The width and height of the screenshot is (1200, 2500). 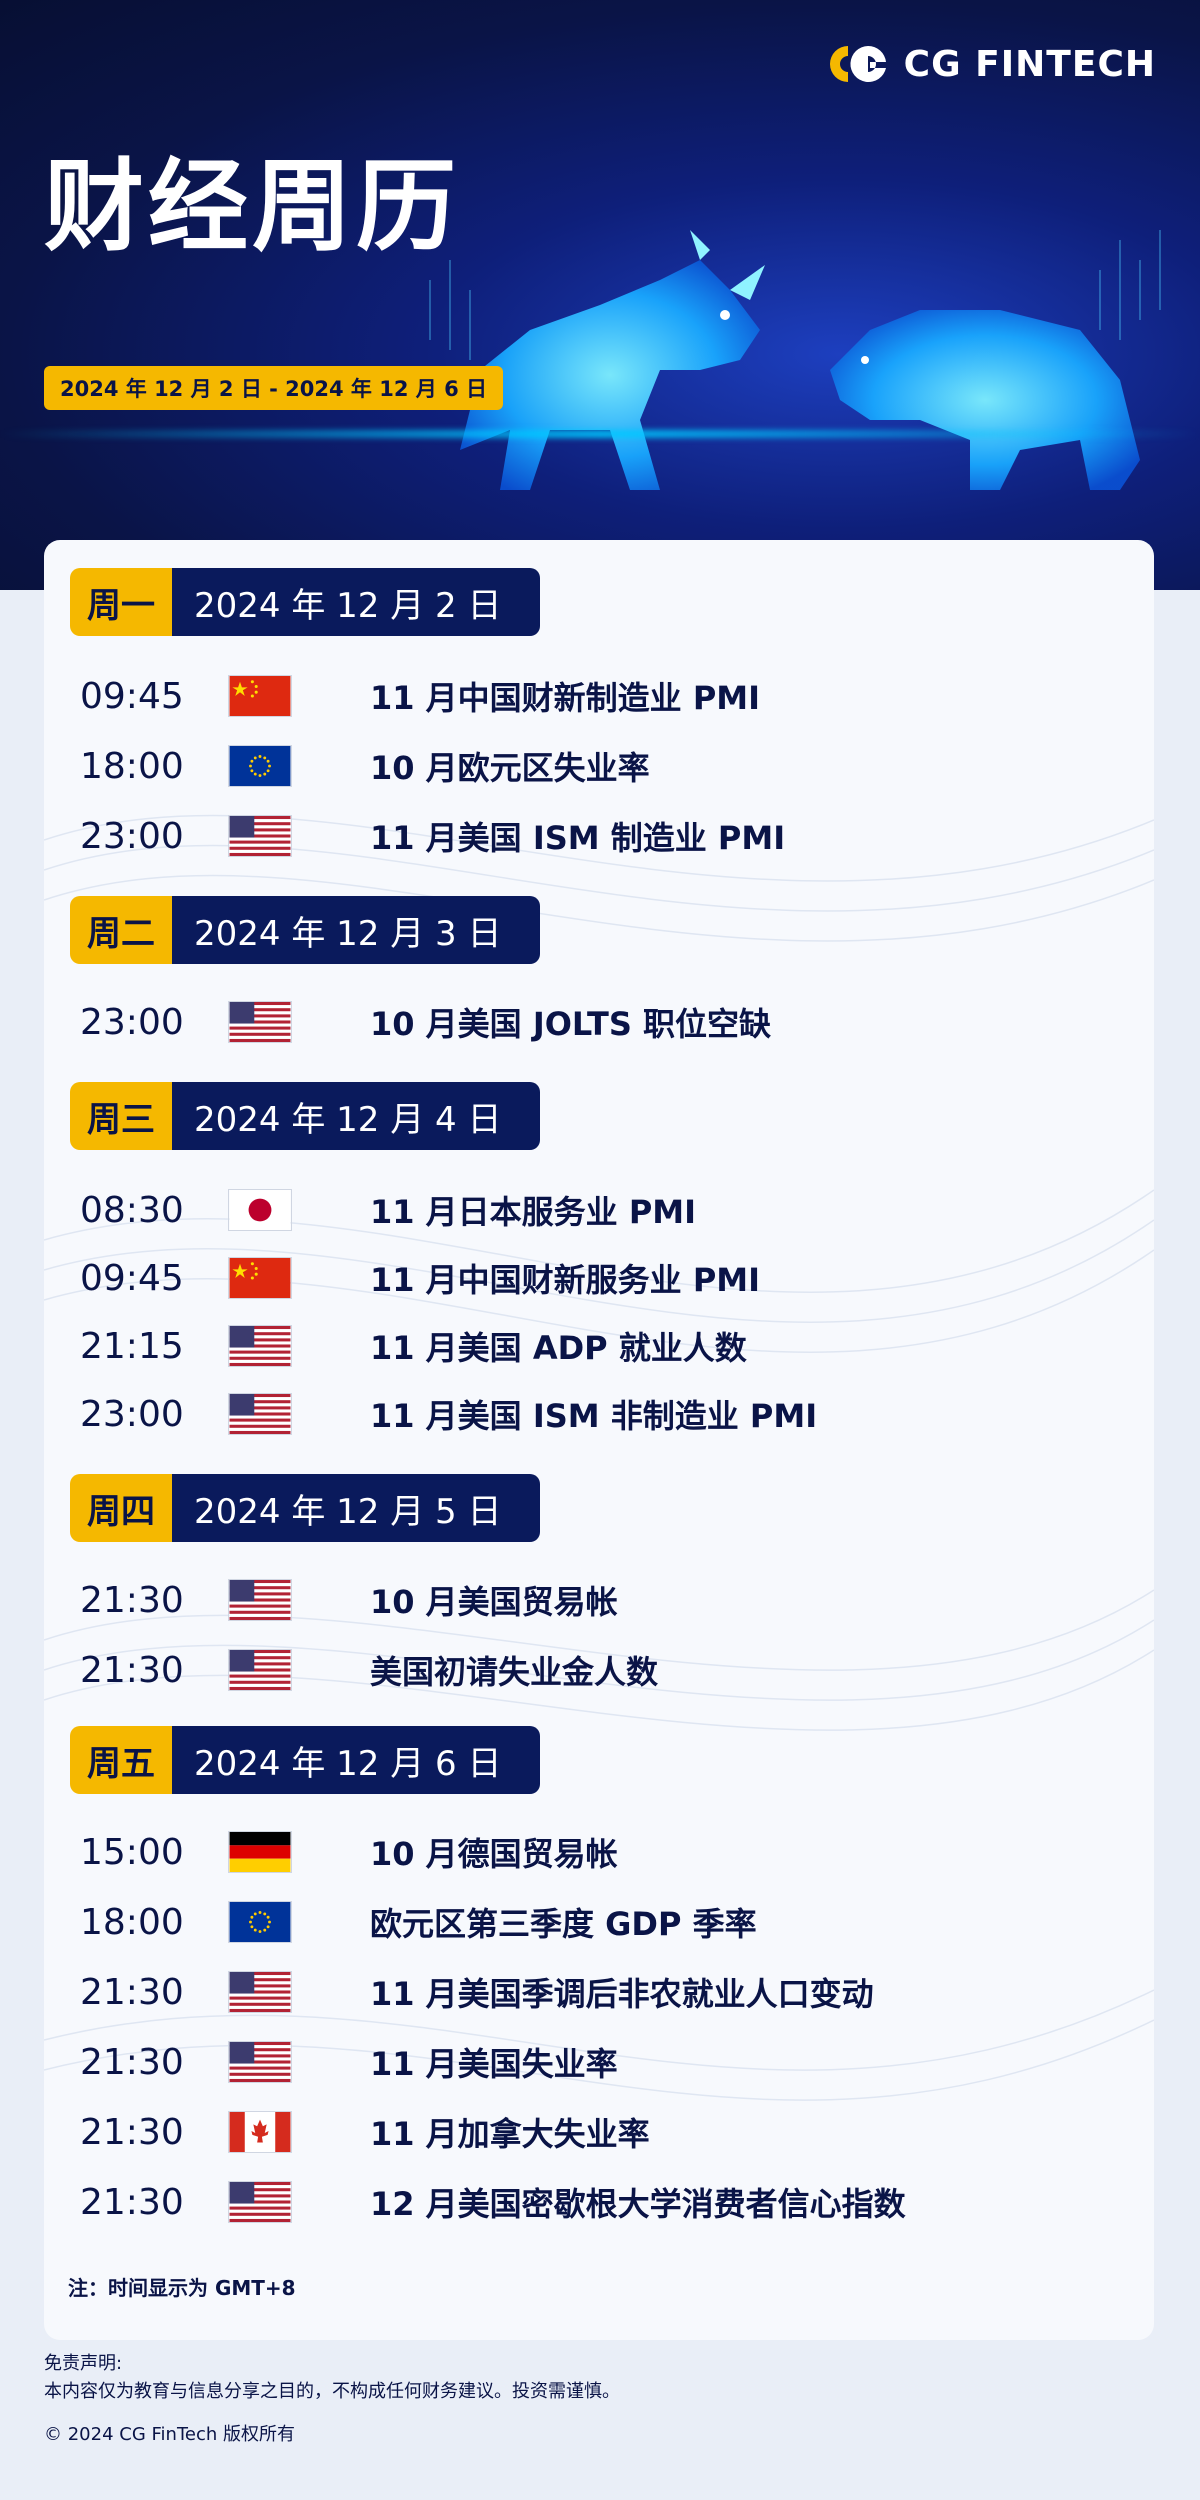 I want to click on day-header: 周一 2024 年 12 月 2 日, so click(x=305, y=602).